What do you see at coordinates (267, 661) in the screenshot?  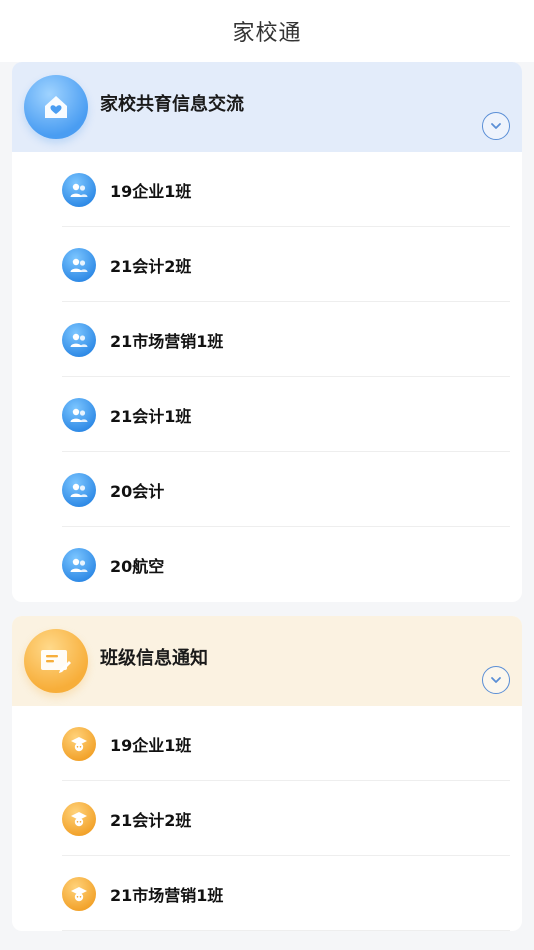 I see `section-header: 班级信息通知` at bounding box center [267, 661].